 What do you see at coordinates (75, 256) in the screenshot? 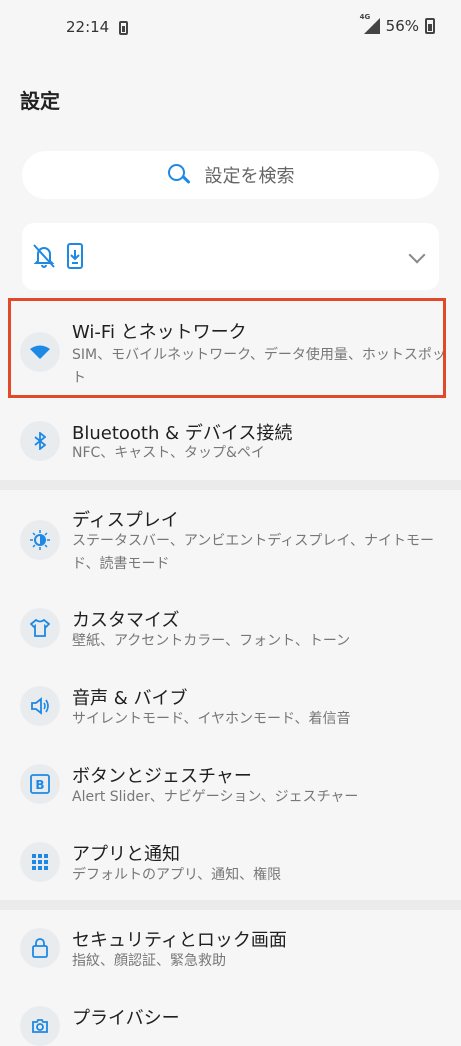
I see `vibrate-icon` at bounding box center [75, 256].